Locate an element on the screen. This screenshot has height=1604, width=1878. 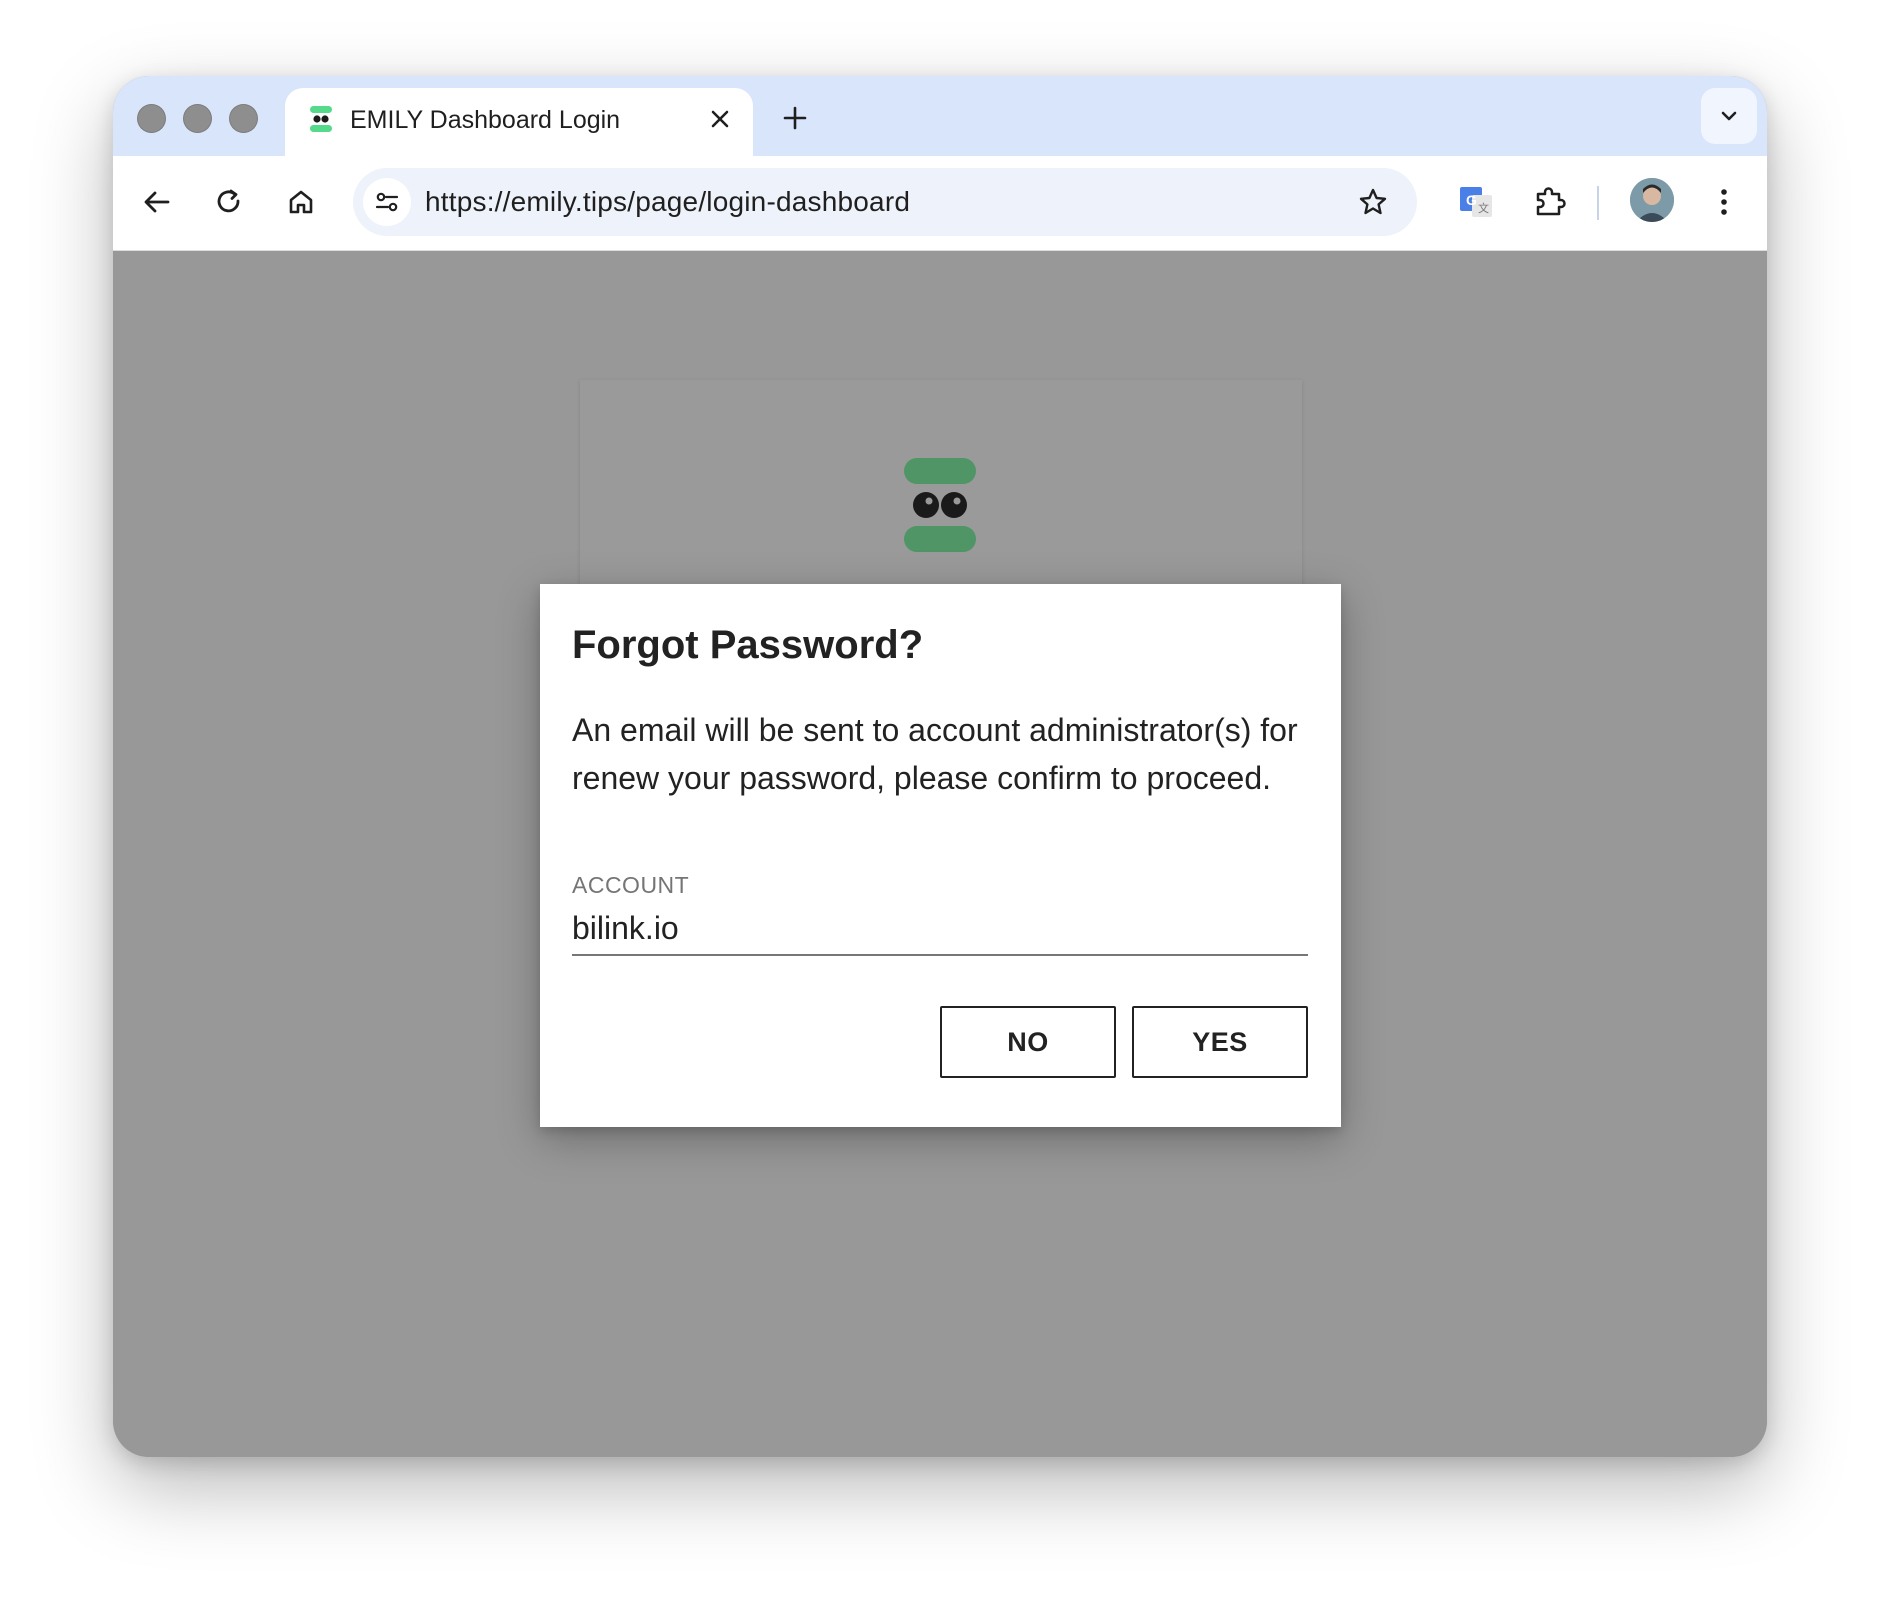
new-tab-button is located at coordinates (795, 118).